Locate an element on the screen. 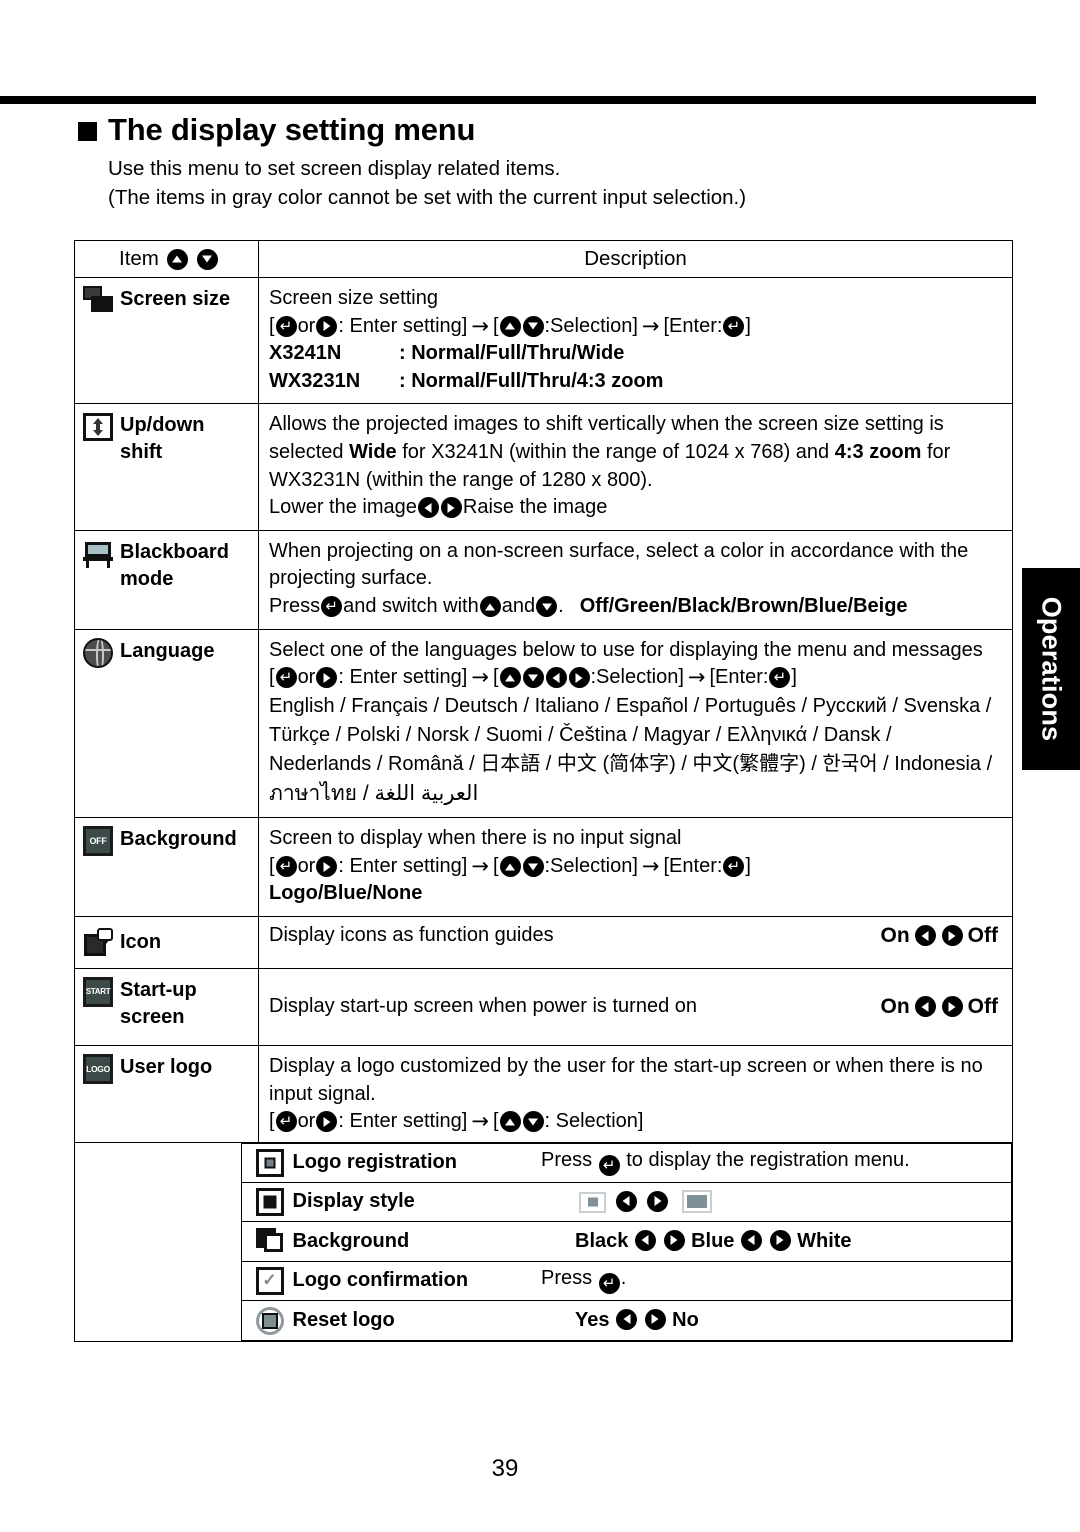 This screenshot has height=1532, width=1080. option-no: No is located at coordinates (685, 1320).